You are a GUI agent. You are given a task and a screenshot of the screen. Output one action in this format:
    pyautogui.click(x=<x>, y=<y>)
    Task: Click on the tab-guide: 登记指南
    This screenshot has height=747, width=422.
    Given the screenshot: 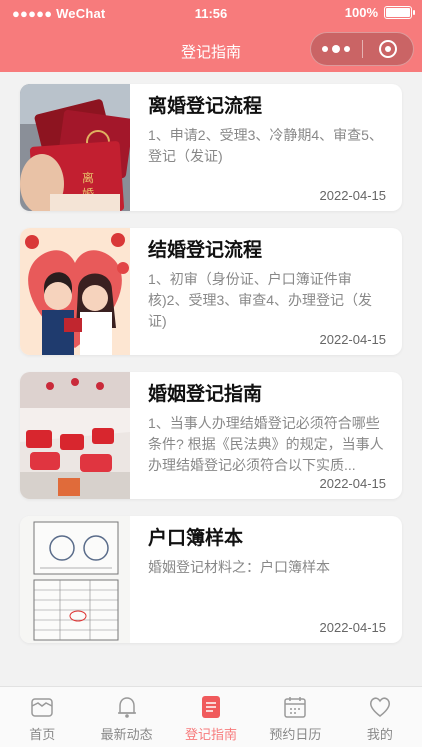 What is the action you would take?
    pyautogui.click(x=211, y=717)
    